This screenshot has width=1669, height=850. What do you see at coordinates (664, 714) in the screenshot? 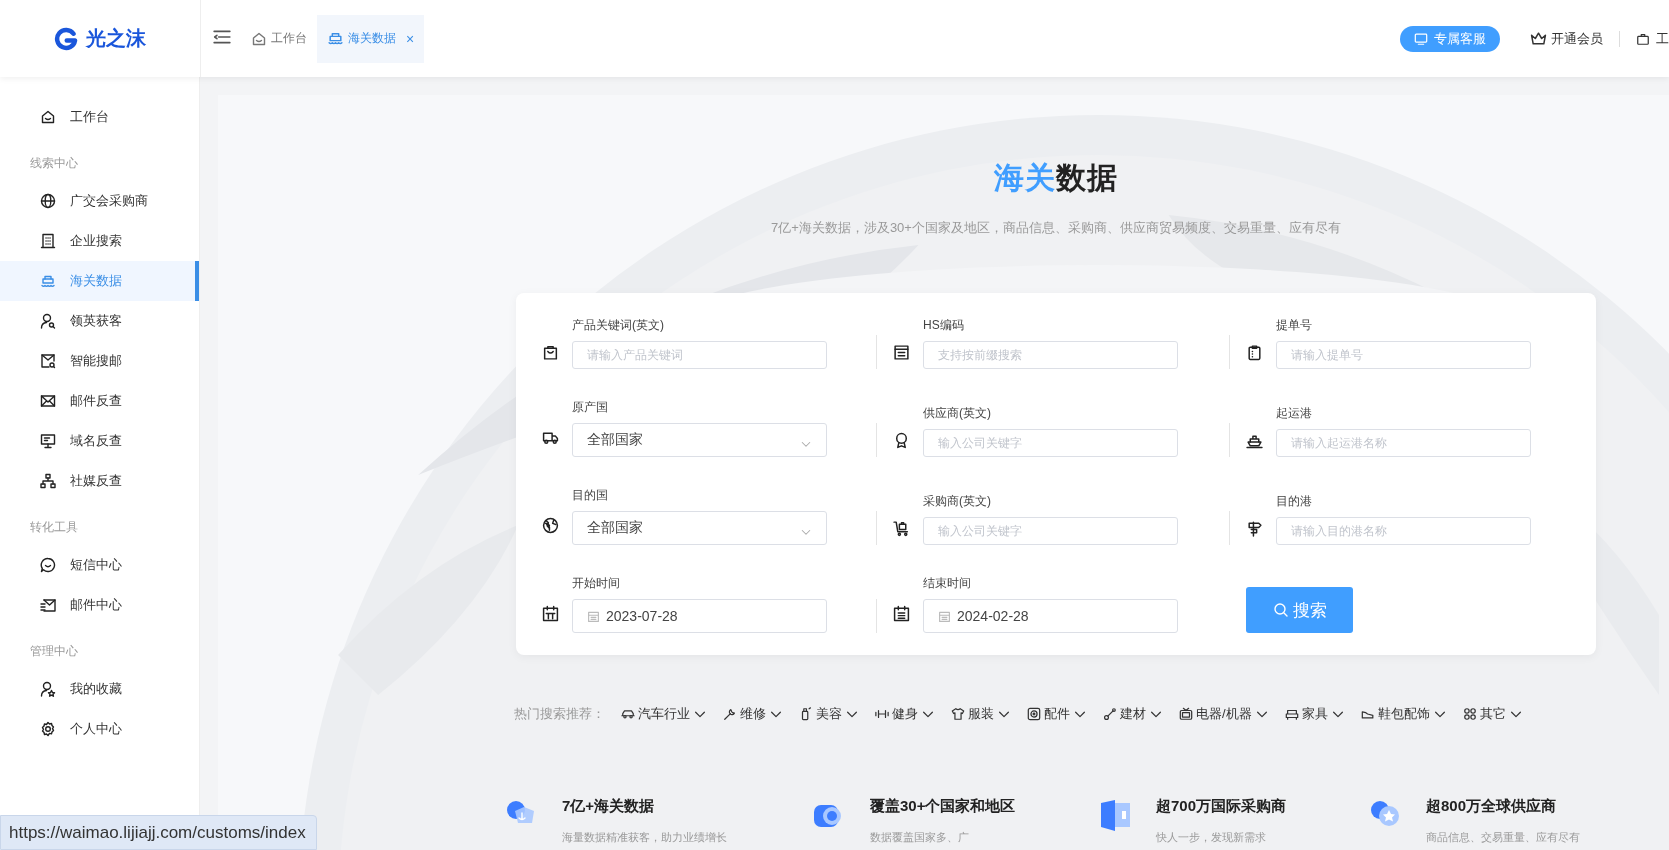
I see `hot-tag: 汽车行业` at bounding box center [664, 714].